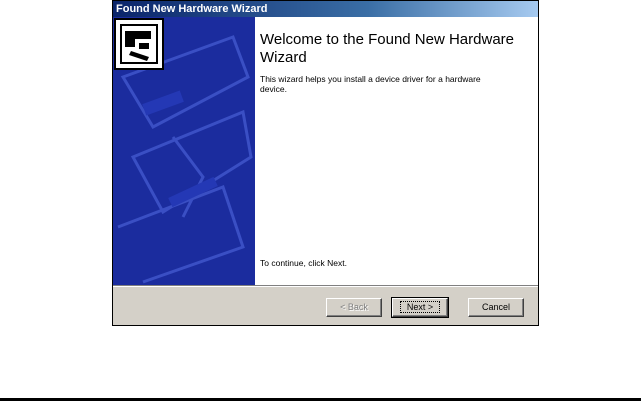 This screenshot has width=641, height=403. I want to click on next-button: Next >, so click(420, 307).